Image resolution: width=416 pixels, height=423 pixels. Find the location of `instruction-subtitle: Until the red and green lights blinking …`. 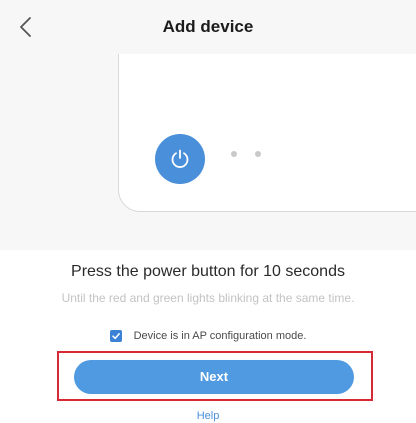

instruction-subtitle: Until the red and green lights blinking … is located at coordinates (208, 298).